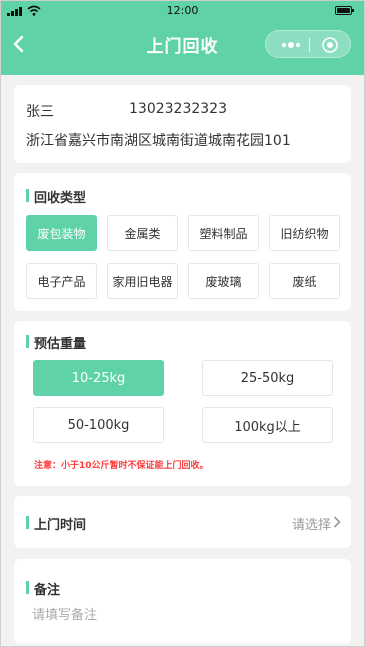 The image size is (365, 647). Describe the element at coordinates (267, 378) in the screenshot. I see `weight-option-25-50: 25-50kg` at that location.